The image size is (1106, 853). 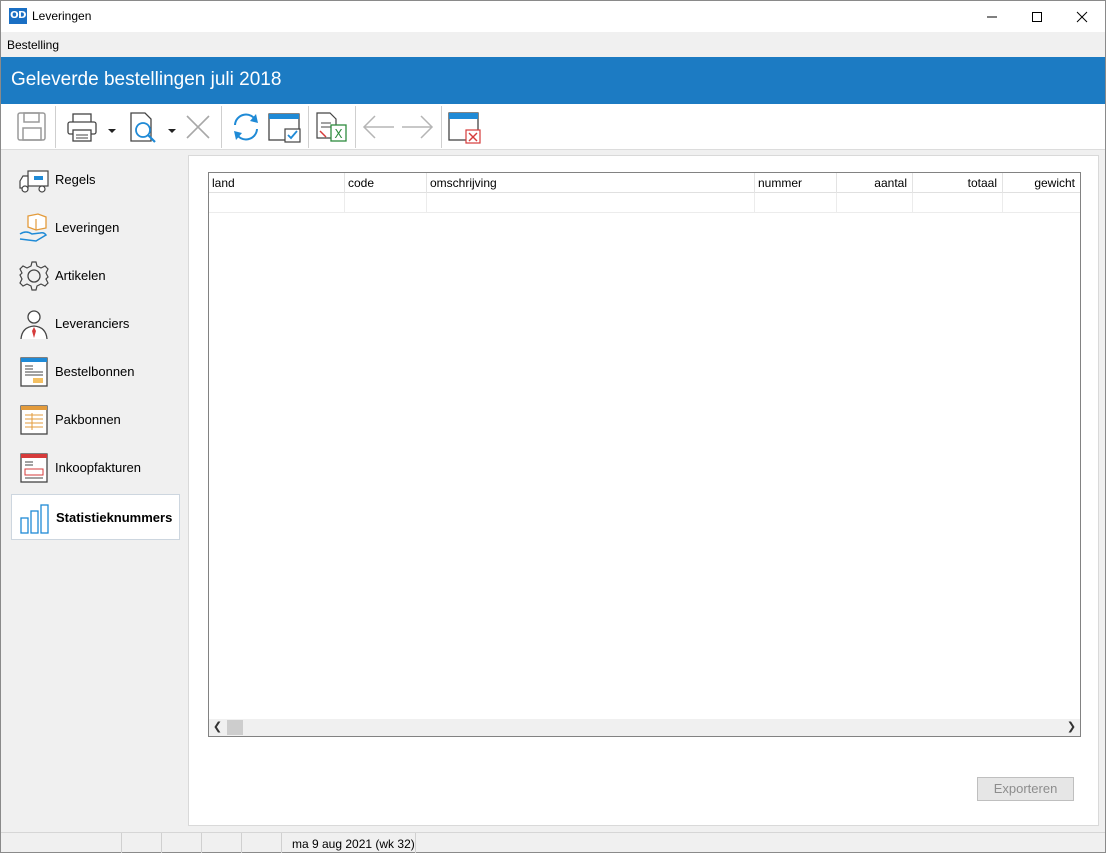 I want to click on gear-icon, so click(x=34, y=276).